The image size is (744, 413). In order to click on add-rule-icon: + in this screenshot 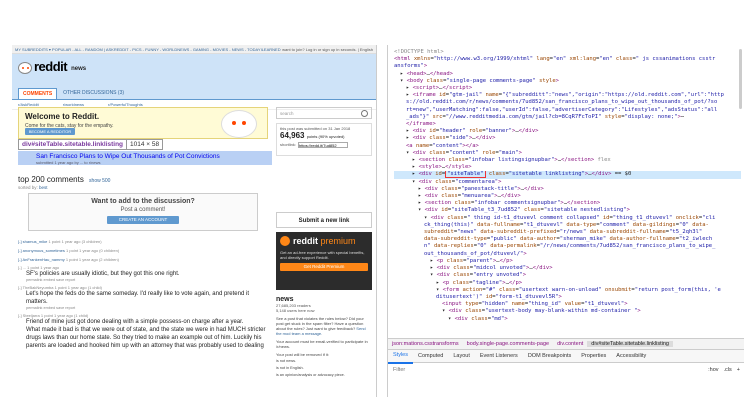, I will do `click(738, 370)`.